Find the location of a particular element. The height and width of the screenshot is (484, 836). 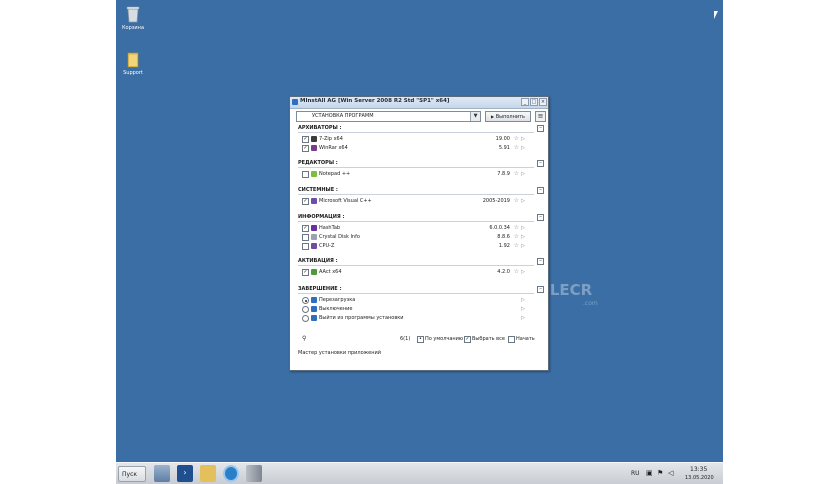

list-item: ✓ 7-Zip x64 19.00 ☆ ▷ is located at coordinates (417, 139).